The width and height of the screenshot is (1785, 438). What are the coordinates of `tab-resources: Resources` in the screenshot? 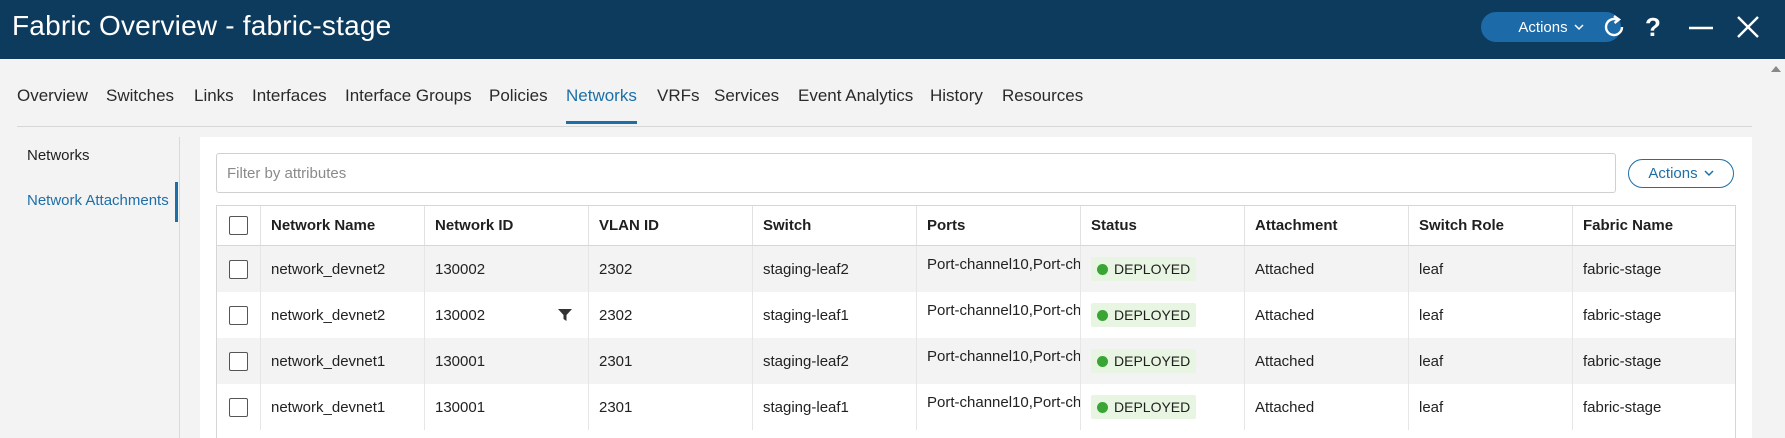 It's located at (1042, 96).